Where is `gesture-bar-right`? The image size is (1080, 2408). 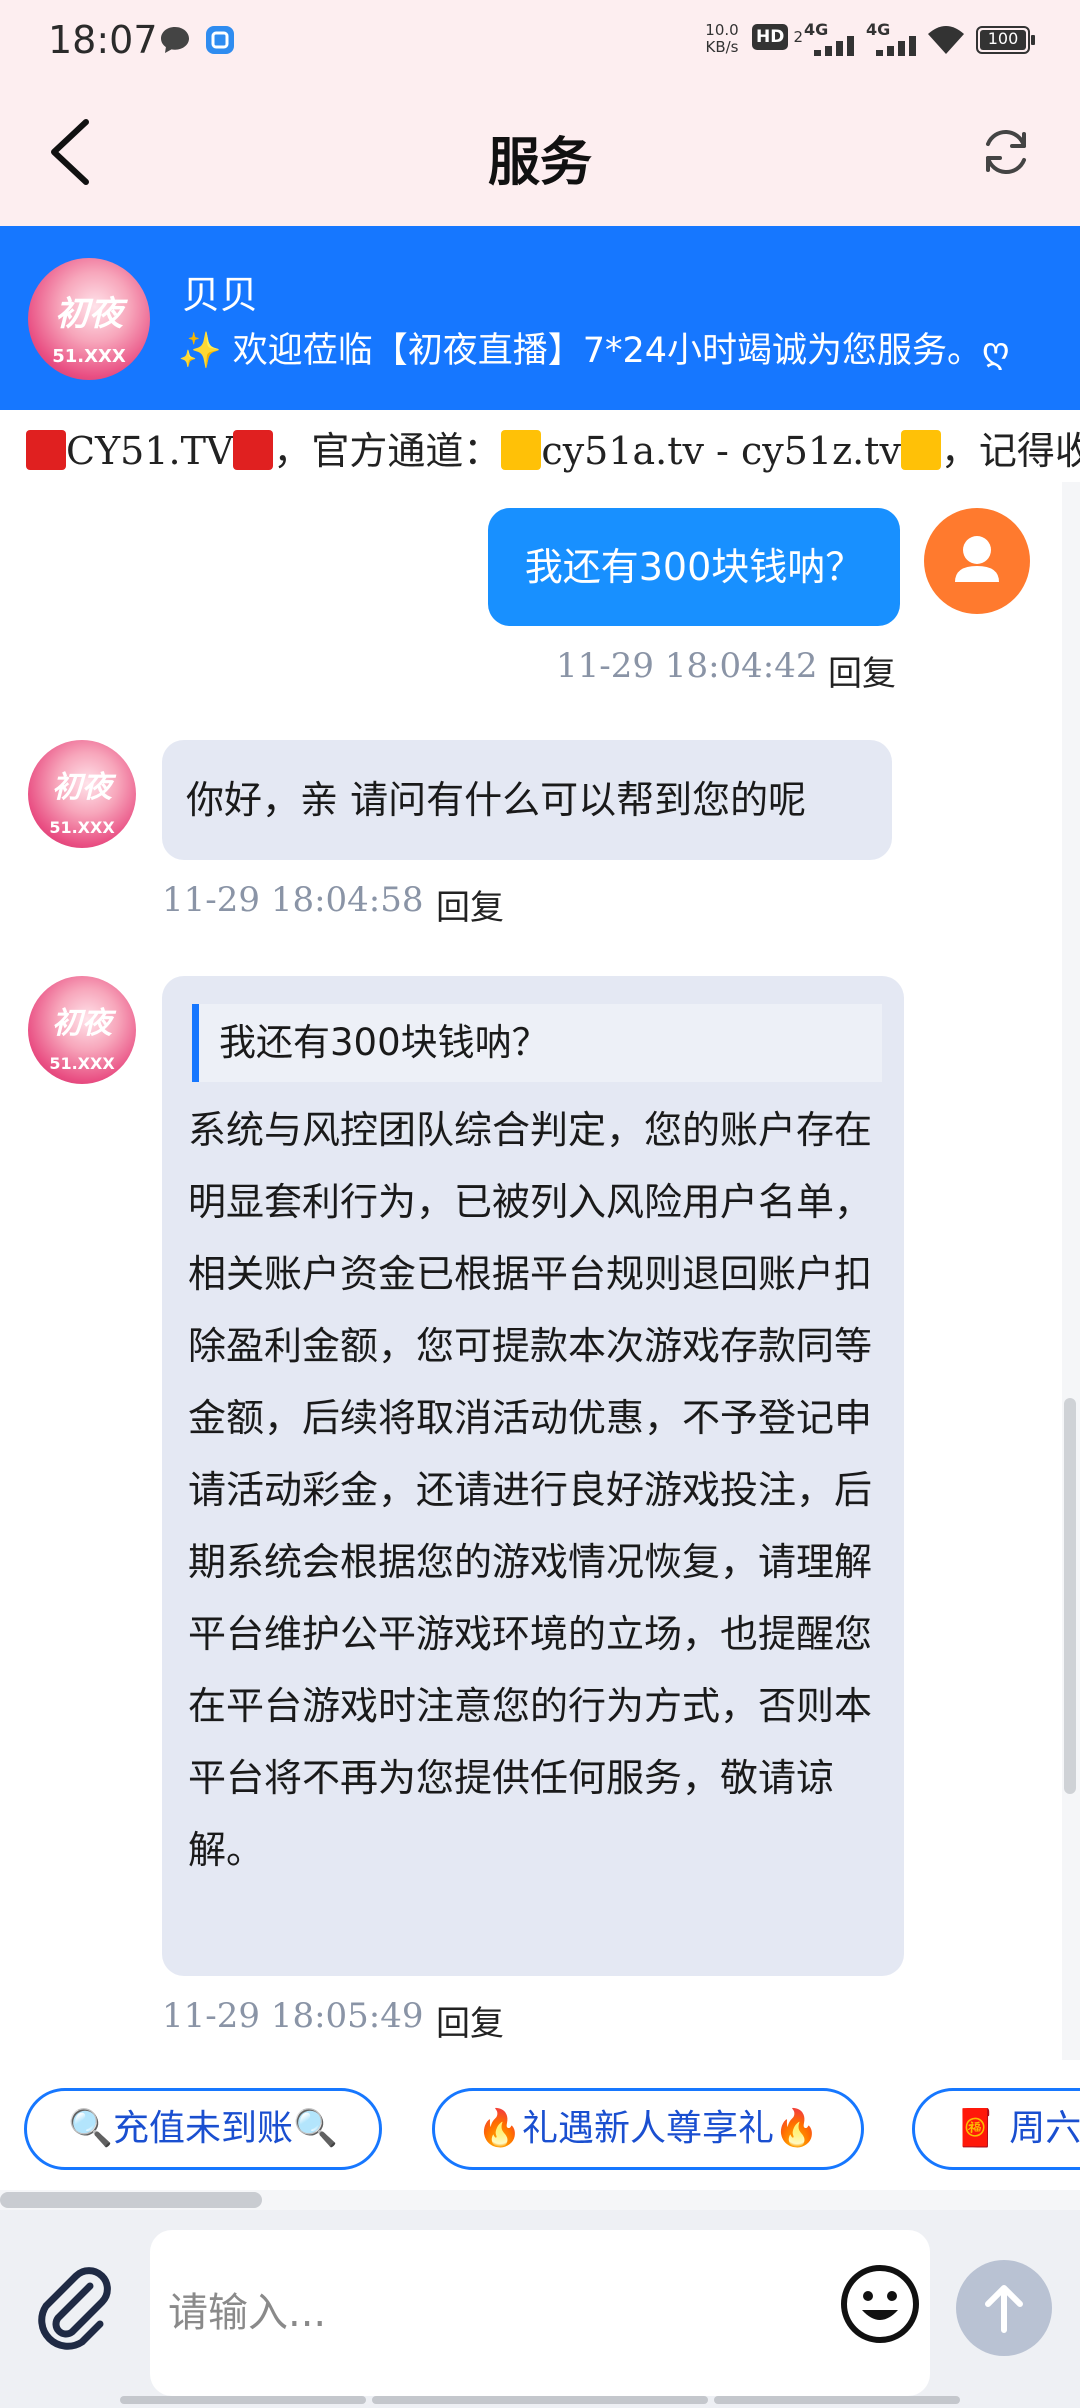
gesture-bar-right is located at coordinates (837, 2400).